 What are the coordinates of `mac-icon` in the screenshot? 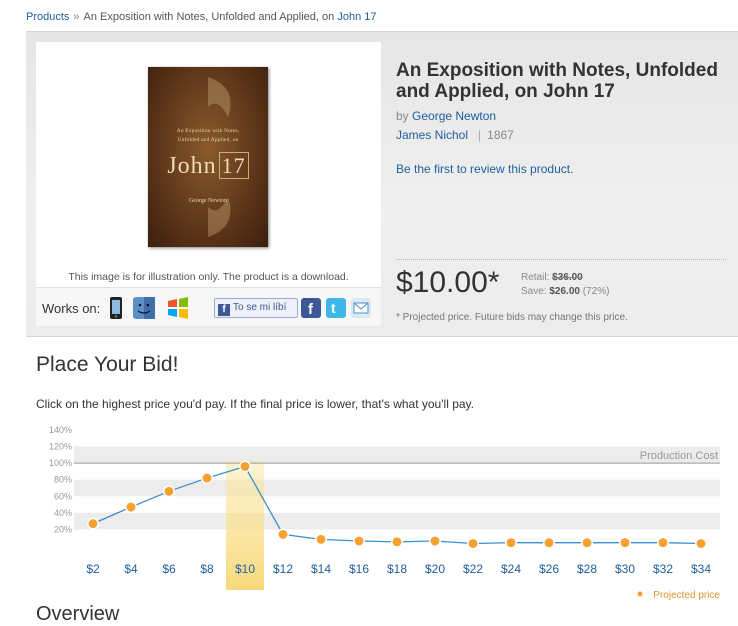 It's located at (144, 308).